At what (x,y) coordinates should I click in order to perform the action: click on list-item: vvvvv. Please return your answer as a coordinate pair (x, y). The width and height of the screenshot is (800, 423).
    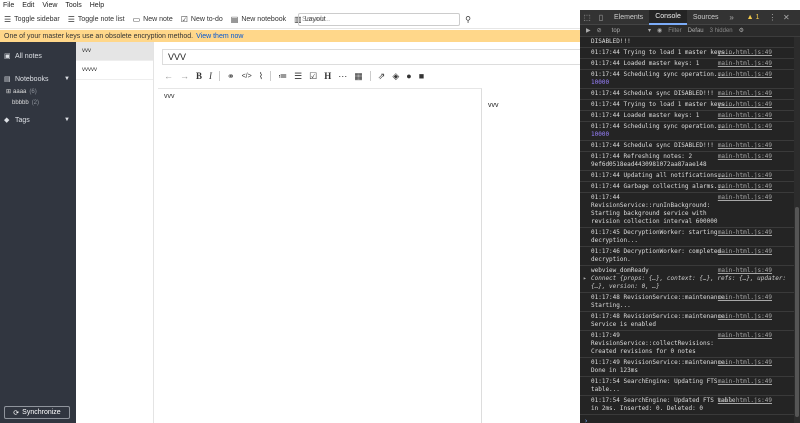
    Looking at the image, I should click on (114, 70).